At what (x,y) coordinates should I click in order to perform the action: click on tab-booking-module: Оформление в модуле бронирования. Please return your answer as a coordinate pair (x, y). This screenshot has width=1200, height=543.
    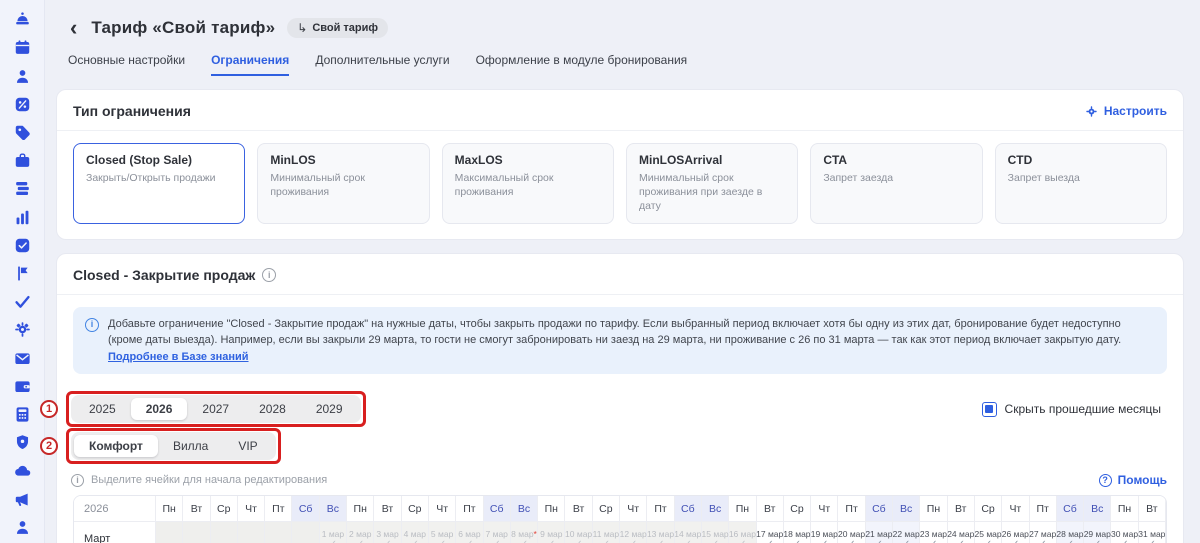
    Looking at the image, I should click on (582, 64).